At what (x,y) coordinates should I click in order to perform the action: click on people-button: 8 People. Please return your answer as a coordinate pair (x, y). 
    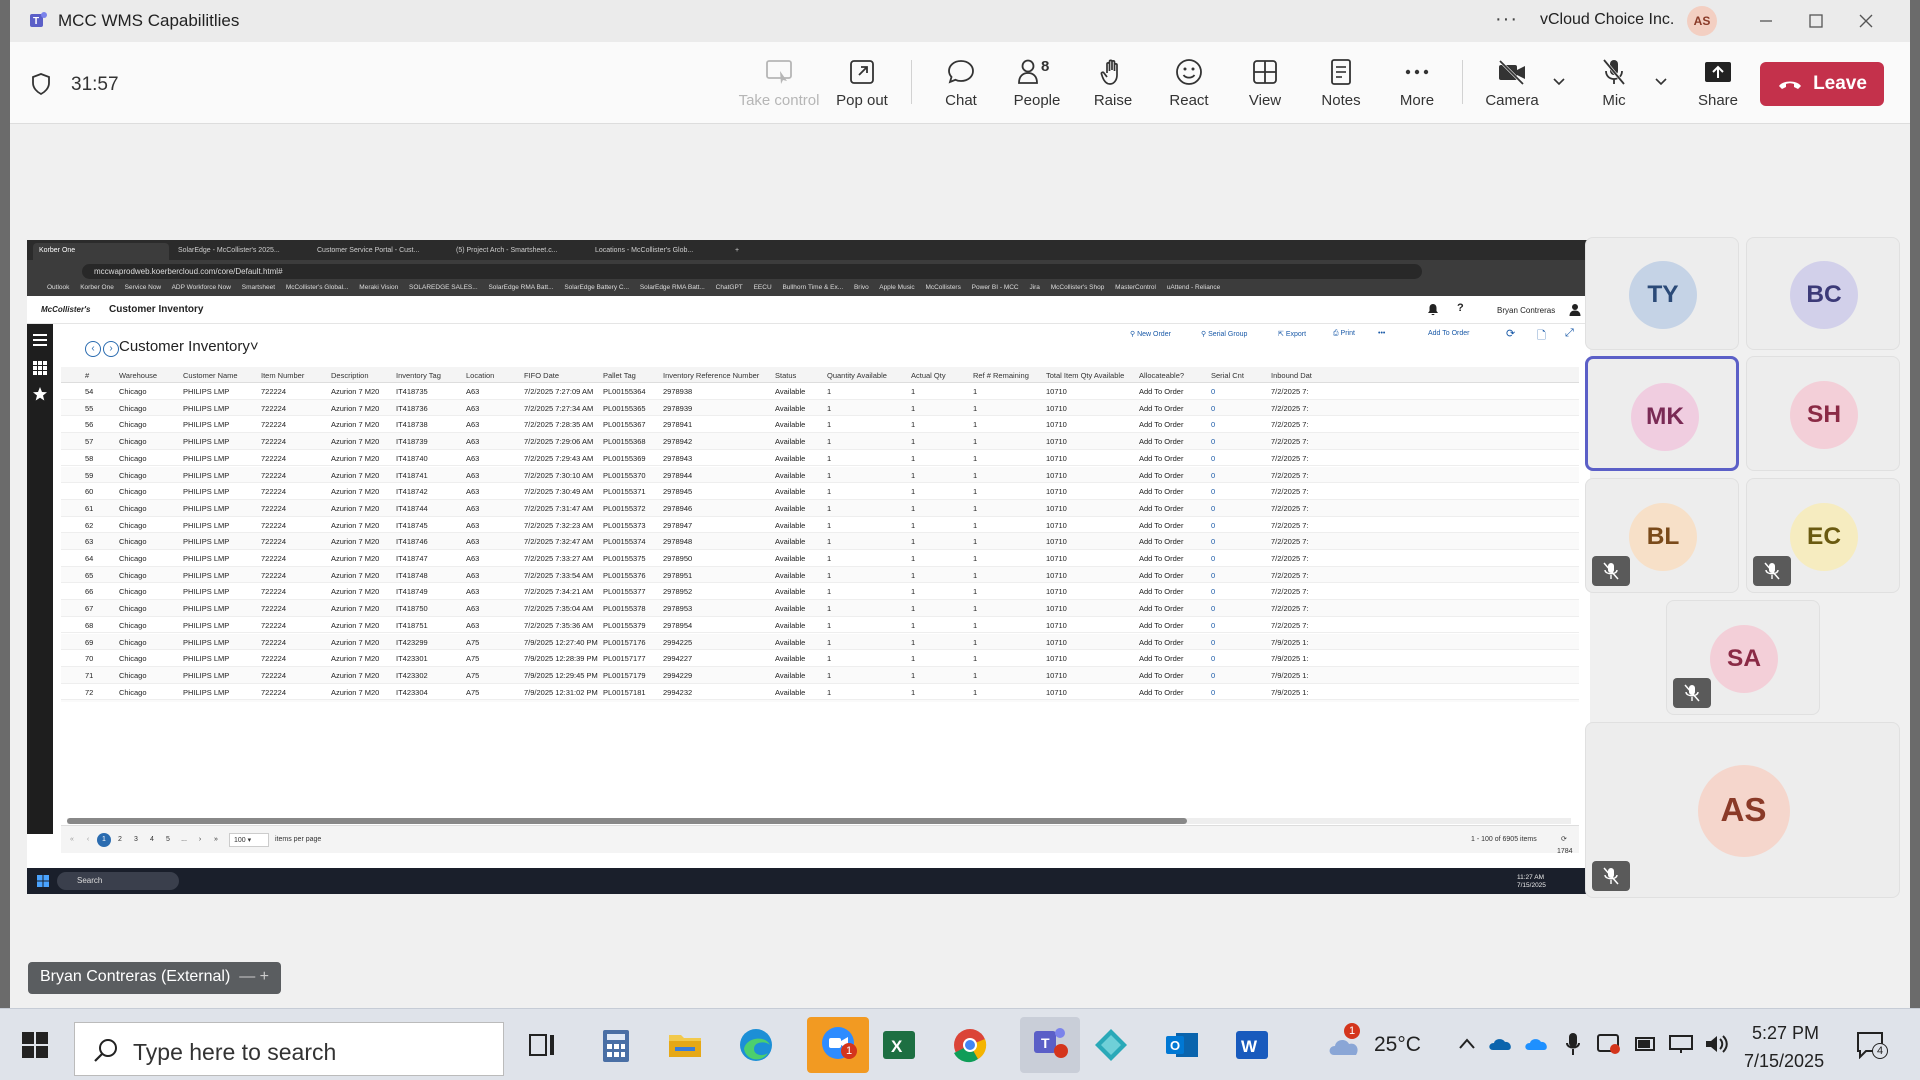
    Looking at the image, I should click on (1037, 87).